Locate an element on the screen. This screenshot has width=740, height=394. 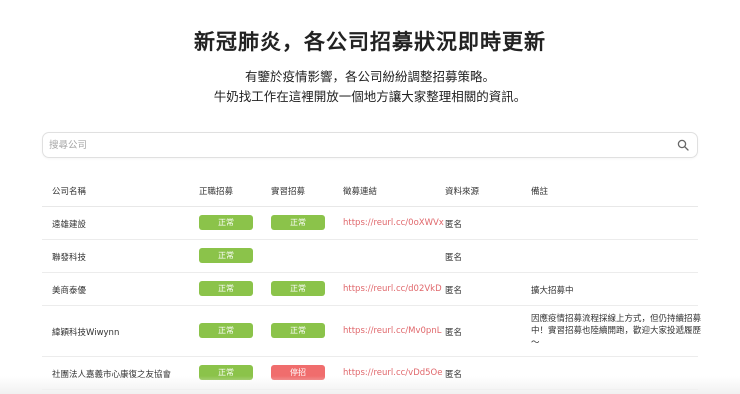
header-link: 徵募連結 is located at coordinates (360, 192).